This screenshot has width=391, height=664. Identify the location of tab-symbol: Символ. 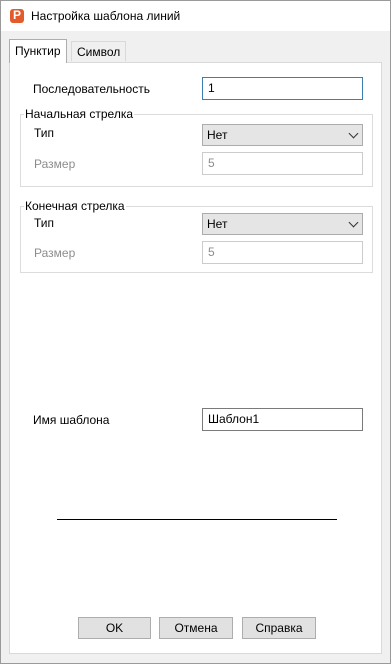
(99, 51).